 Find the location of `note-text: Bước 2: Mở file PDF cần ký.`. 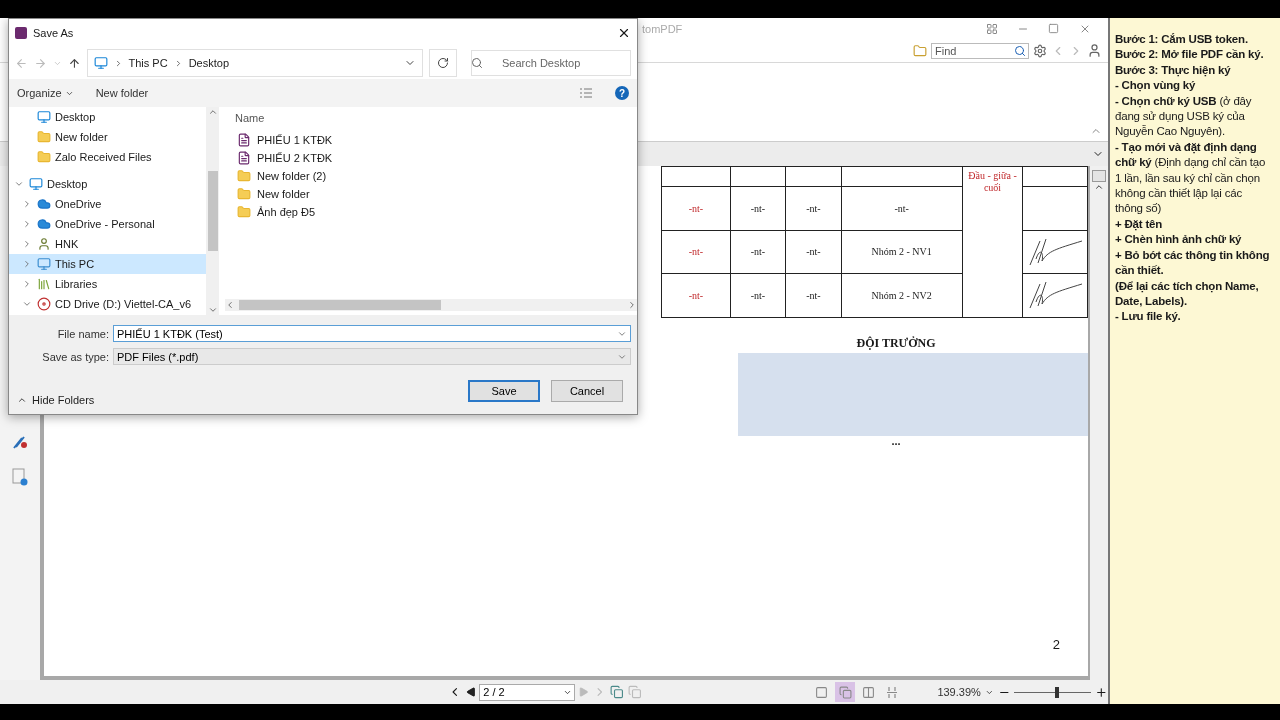

note-text: Bước 2: Mở file PDF cần ký. is located at coordinates (1190, 55).